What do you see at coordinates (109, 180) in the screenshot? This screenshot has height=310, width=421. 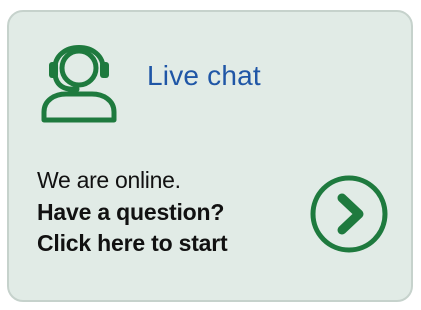 I see `online-status-text: We are online.` at bounding box center [109, 180].